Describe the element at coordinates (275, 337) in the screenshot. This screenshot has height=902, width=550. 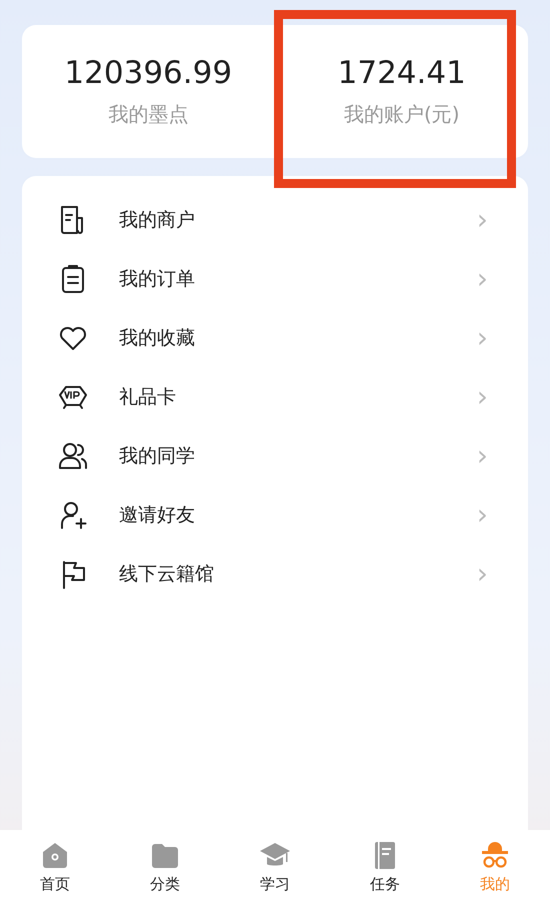
I see `menu-item: 我的收藏 ›` at that location.